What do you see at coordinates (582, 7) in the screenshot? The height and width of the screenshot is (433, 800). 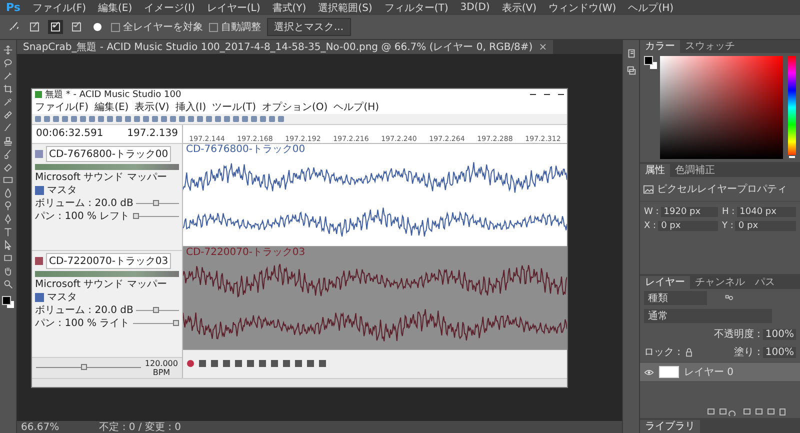 I see `menu-item: ウィンドウ(W)` at bounding box center [582, 7].